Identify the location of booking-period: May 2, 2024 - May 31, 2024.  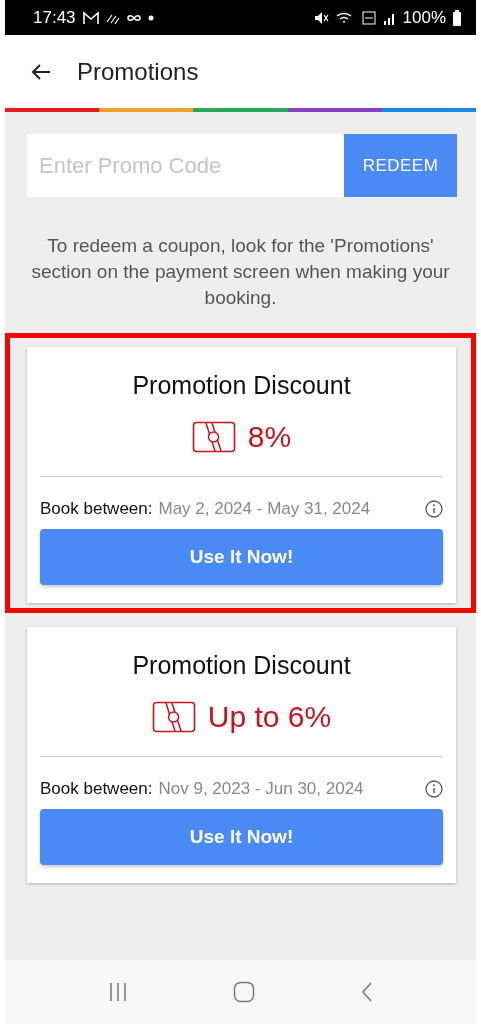
(265, 509).